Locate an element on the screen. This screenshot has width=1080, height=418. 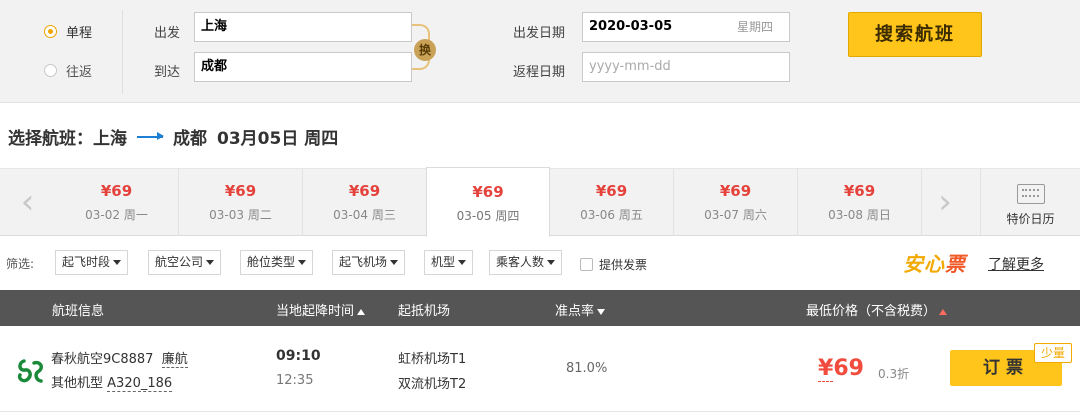
radio-unchecked-icon is located at coordinates (50, 70).